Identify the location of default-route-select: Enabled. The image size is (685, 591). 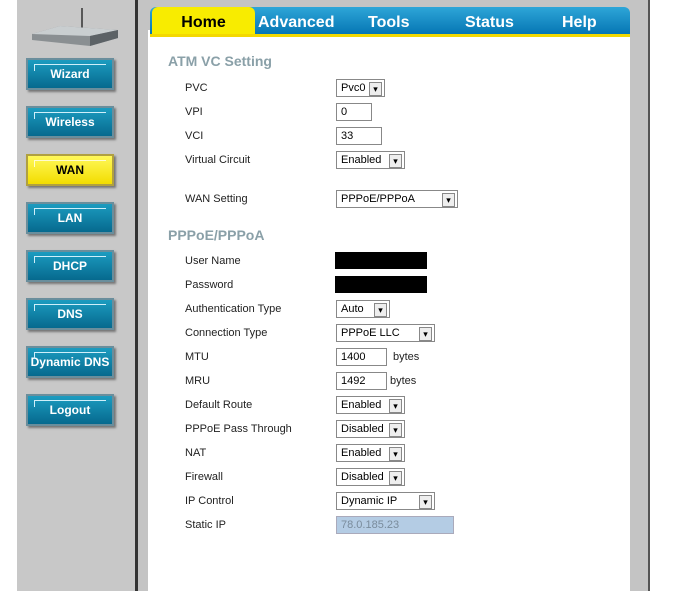
(370, 405).